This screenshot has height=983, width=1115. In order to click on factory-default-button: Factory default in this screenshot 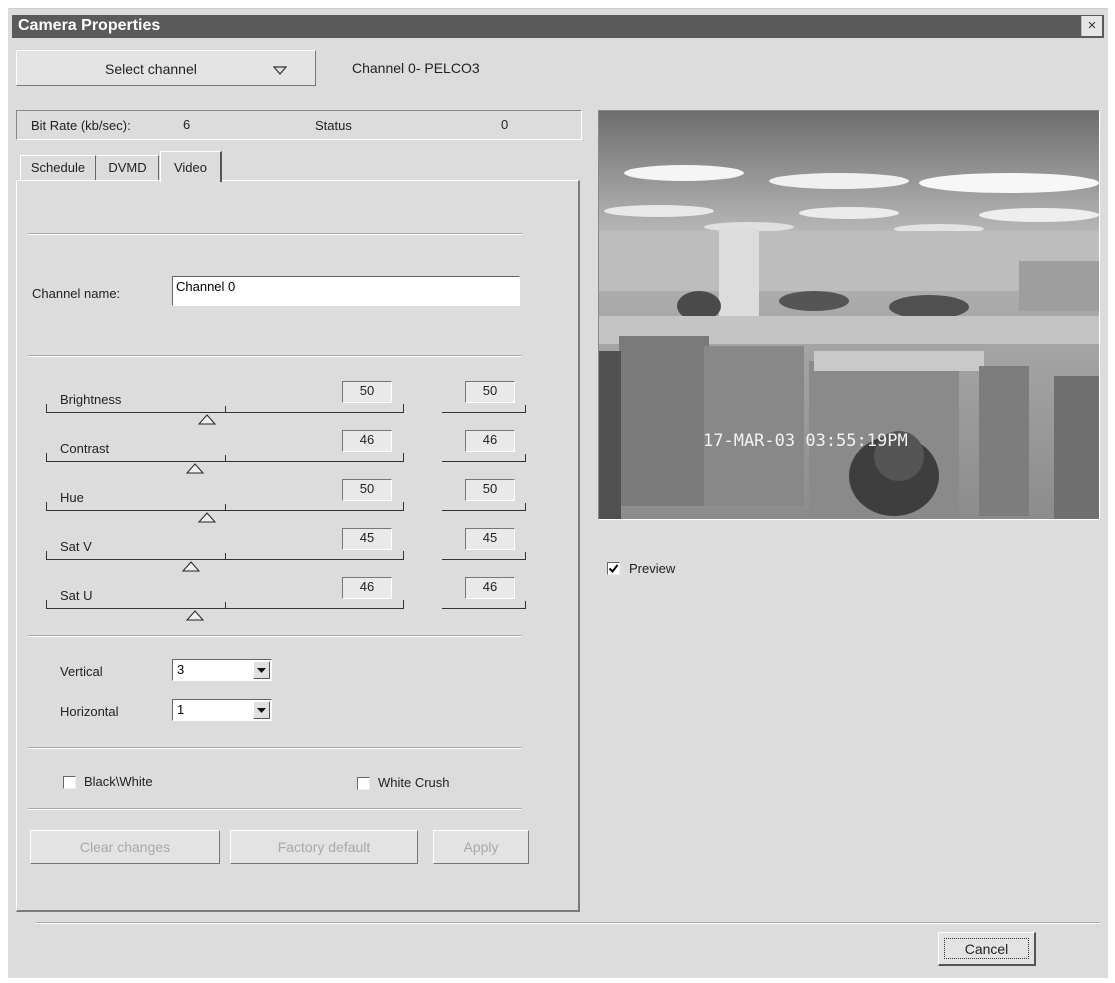, I will do `click(324, 847)`.